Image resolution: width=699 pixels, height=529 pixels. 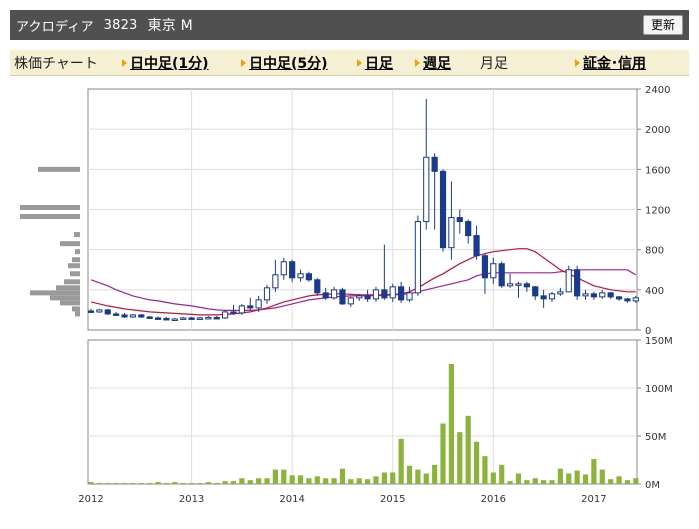 What do you see at coordinates (655, 437) in the screenshot?
I see `volume-tick-label: 50M` at bounding box center [655, 437].